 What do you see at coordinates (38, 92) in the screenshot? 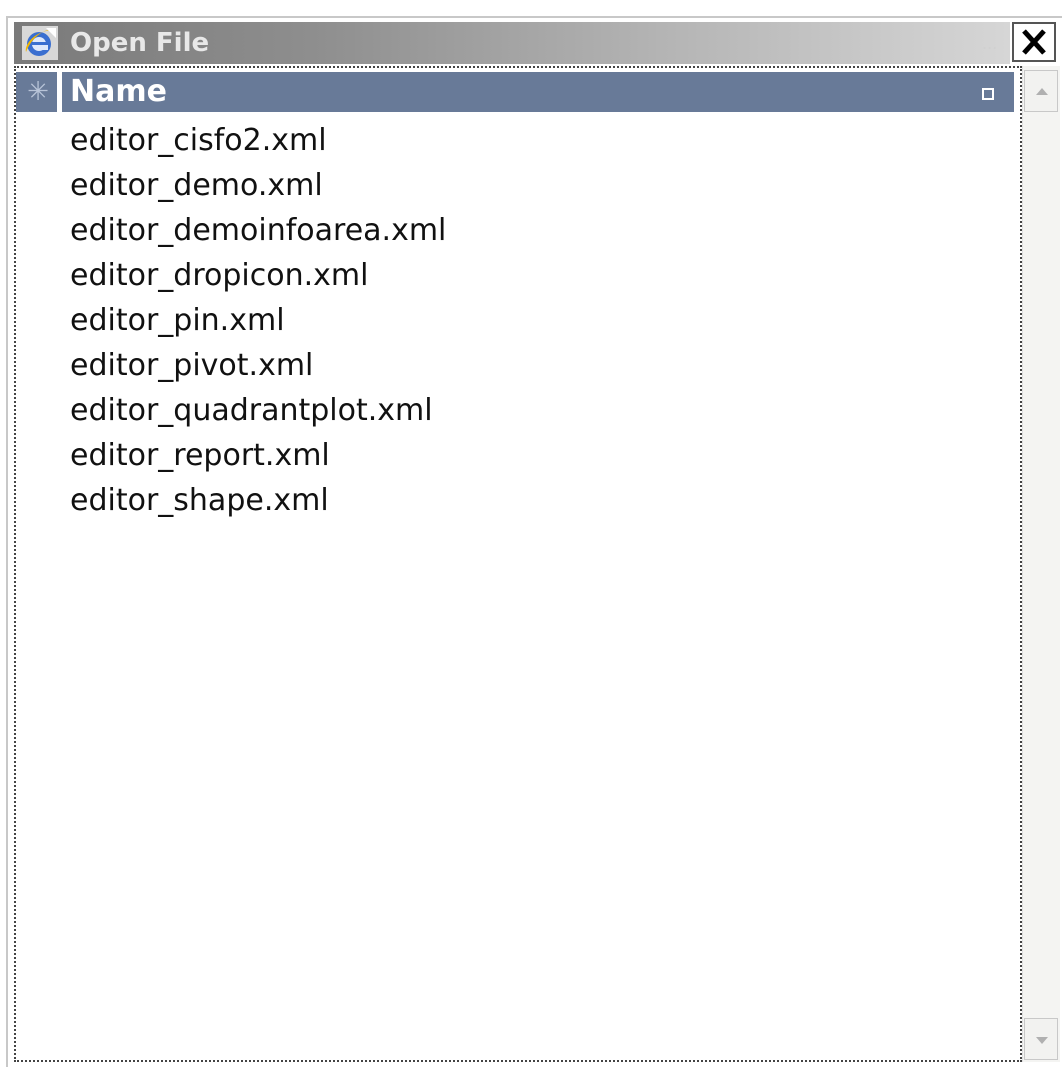
I see `new-row-asterisk-icon: ✳` at bounding box center [38, 92].